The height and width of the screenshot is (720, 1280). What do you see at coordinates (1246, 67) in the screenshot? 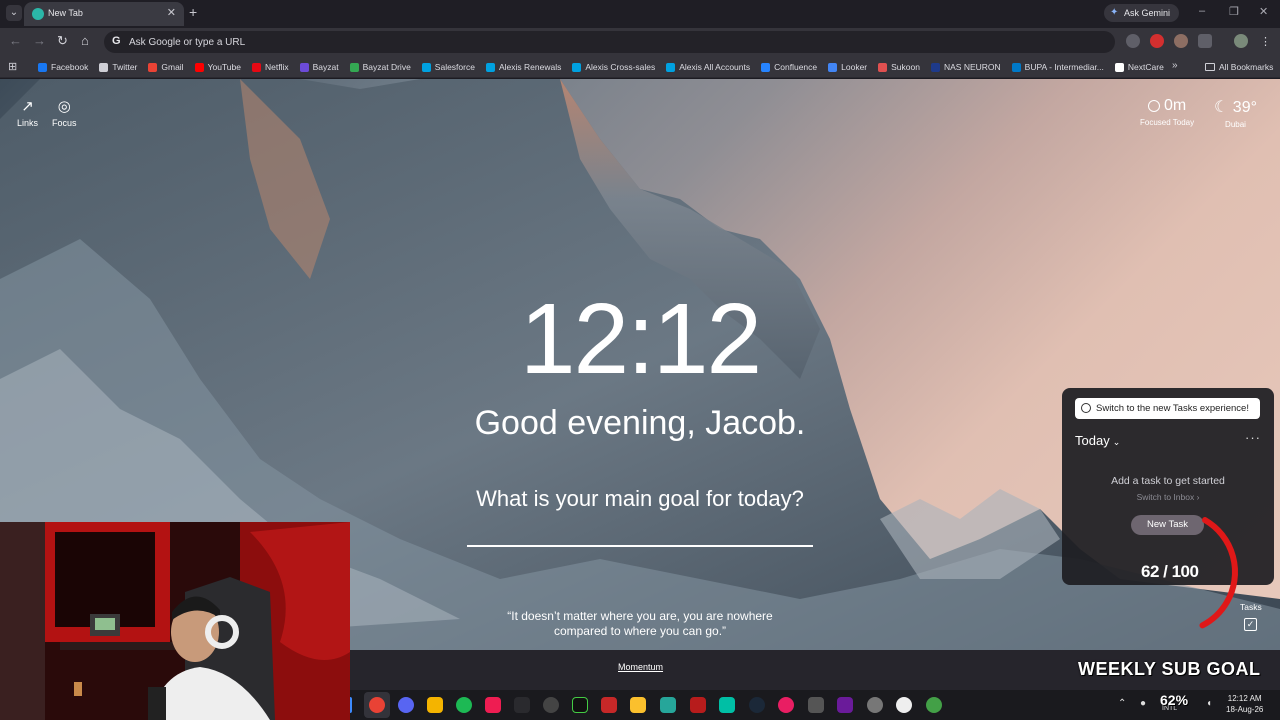
I see `all-bookmarks-label: All Bookmarks` at bounding box center [1246, 67].